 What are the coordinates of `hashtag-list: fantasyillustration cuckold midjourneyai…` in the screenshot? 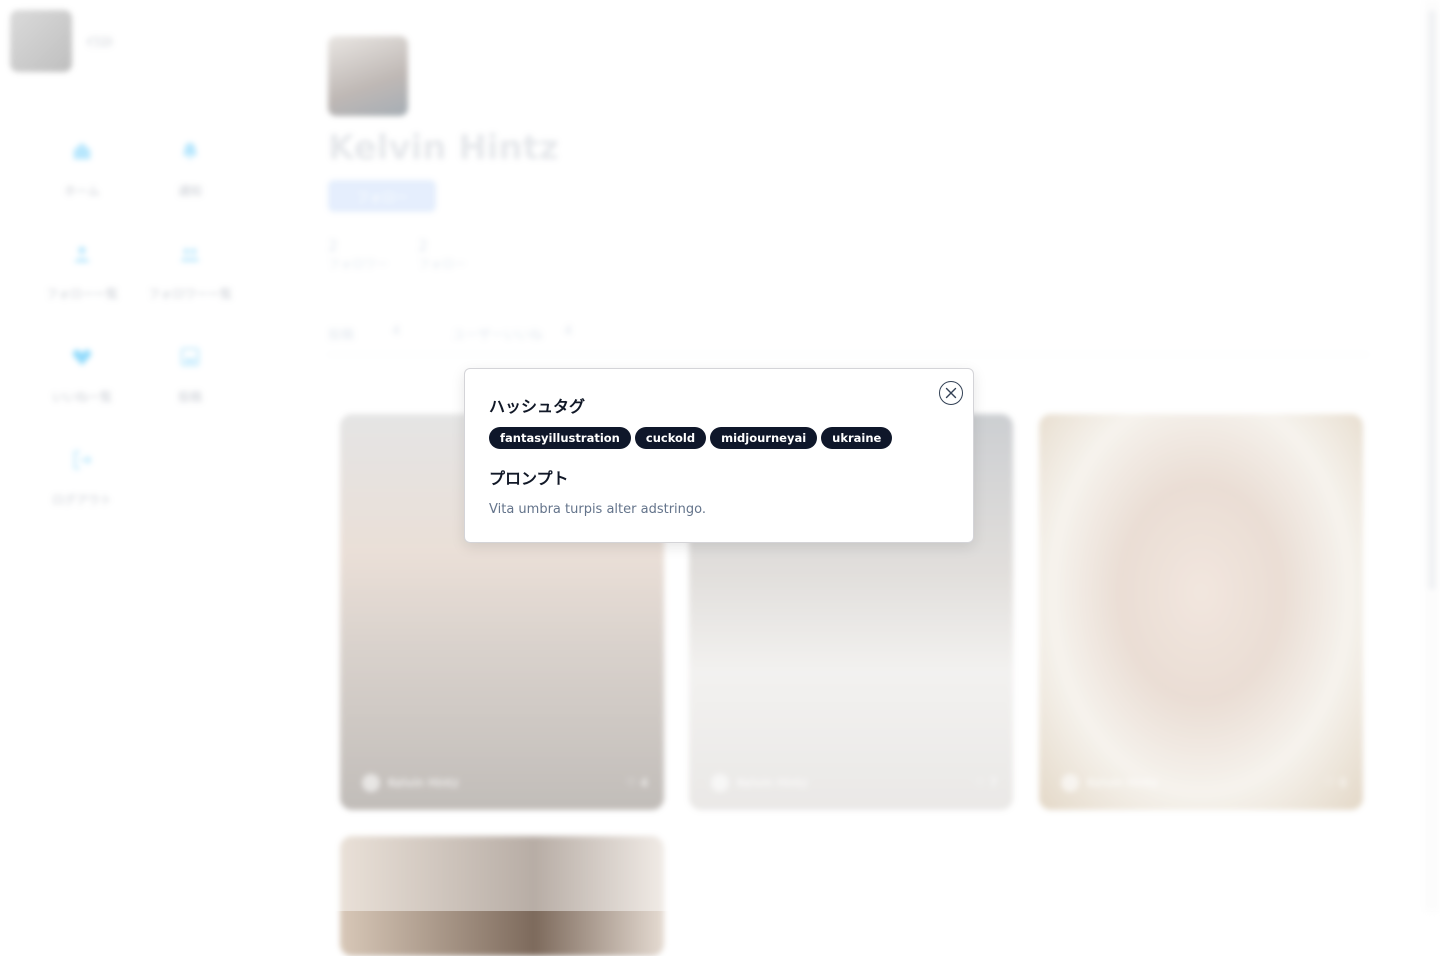 It's located at (691, 438).